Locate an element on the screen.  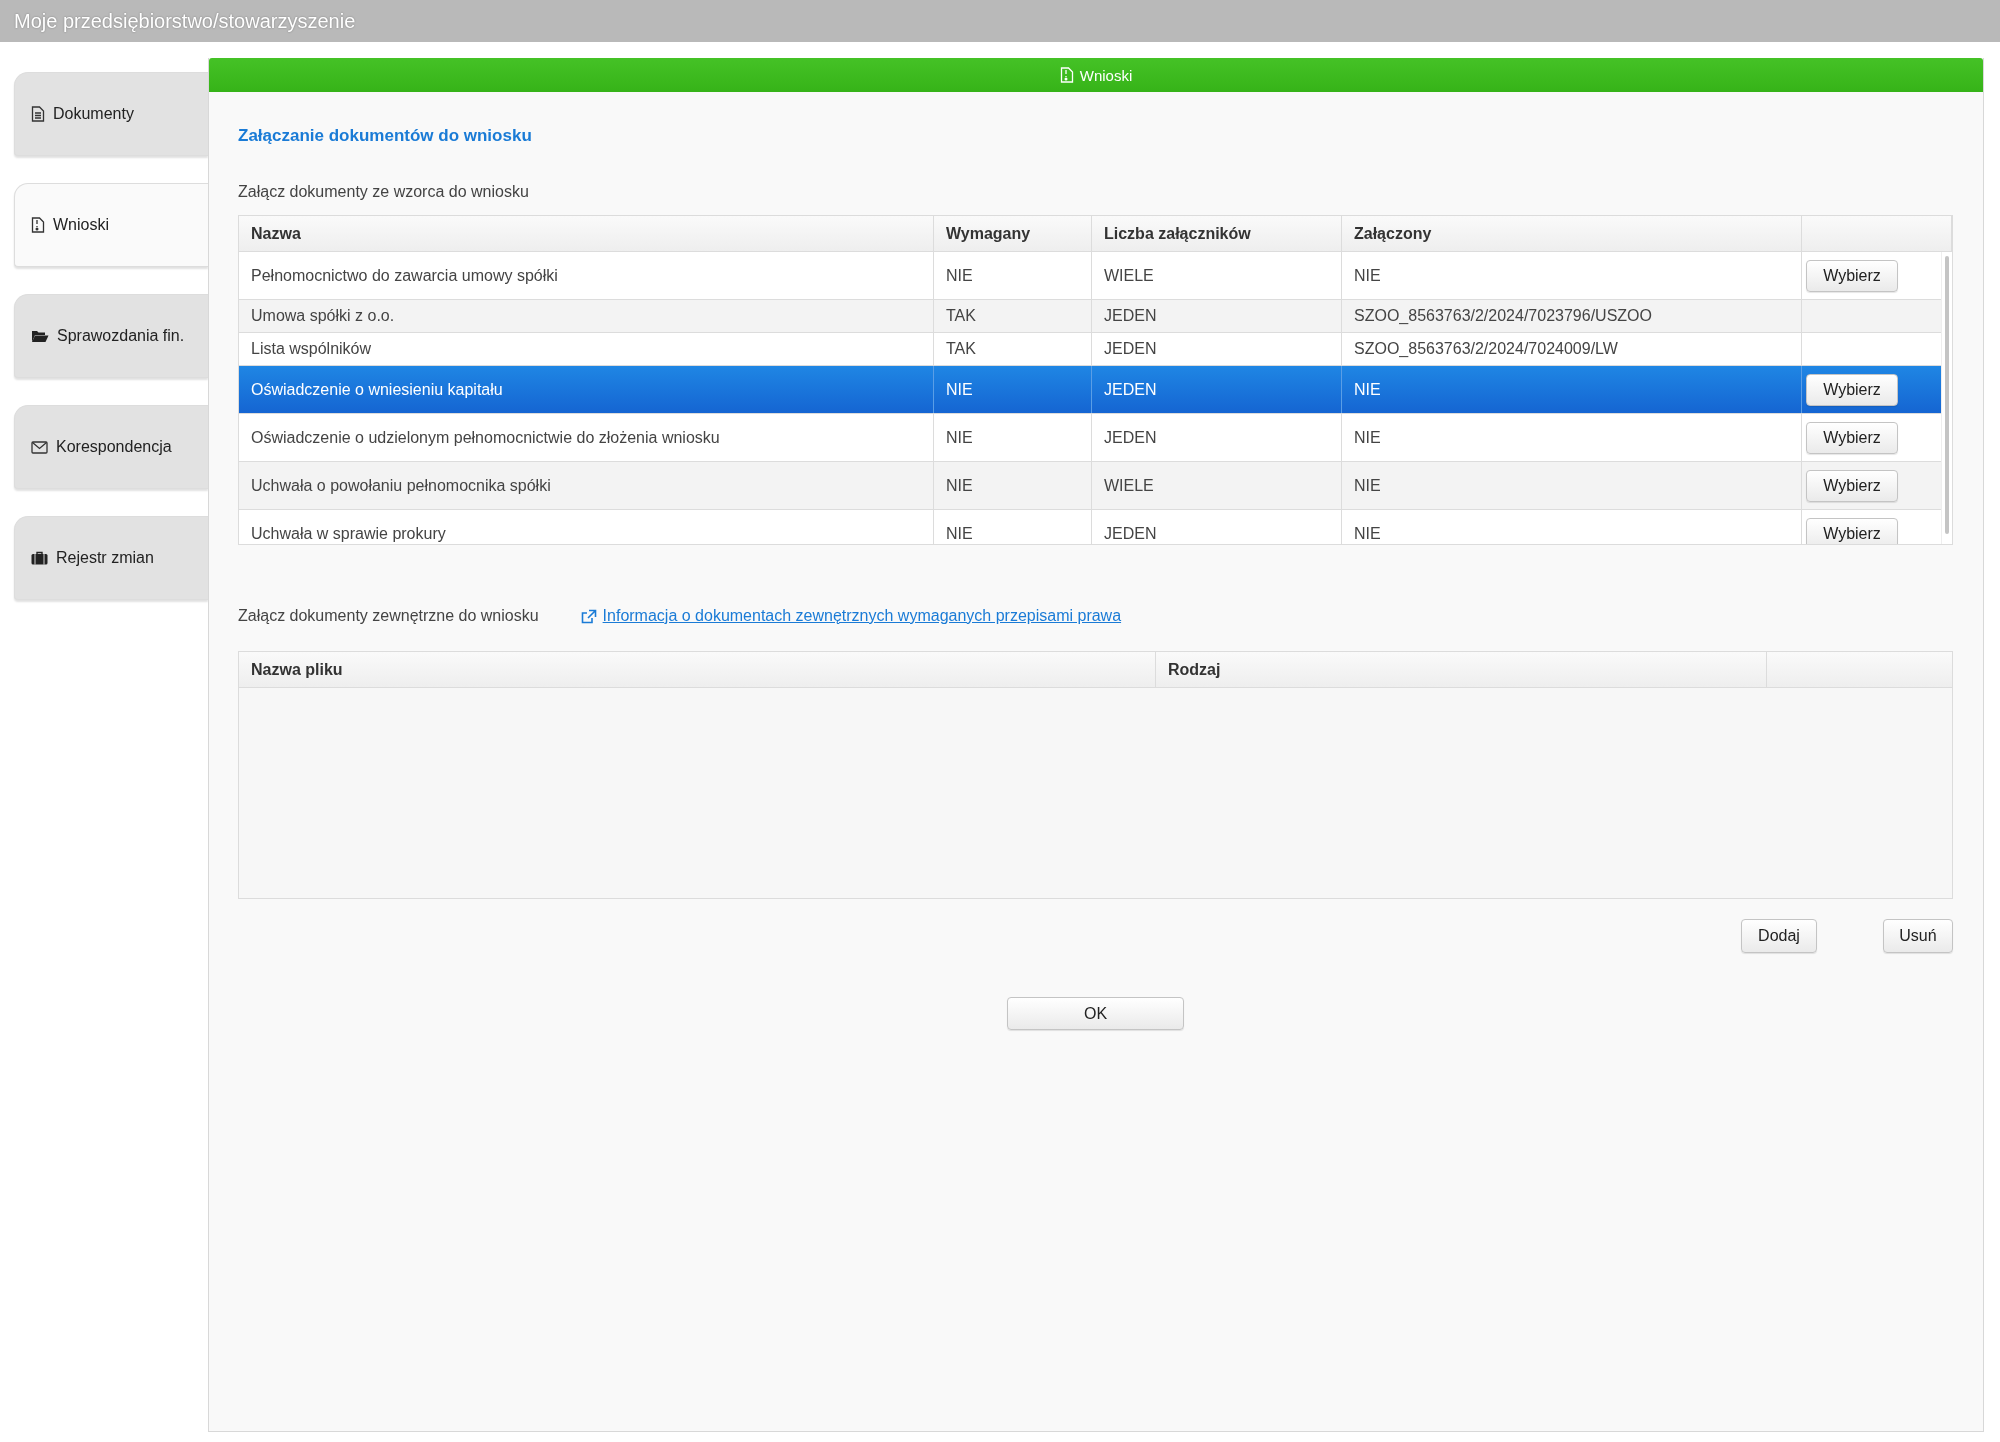
section-label: Załącz dokumenty ze wzorca do wniosku is located at coordinates (384, 192).